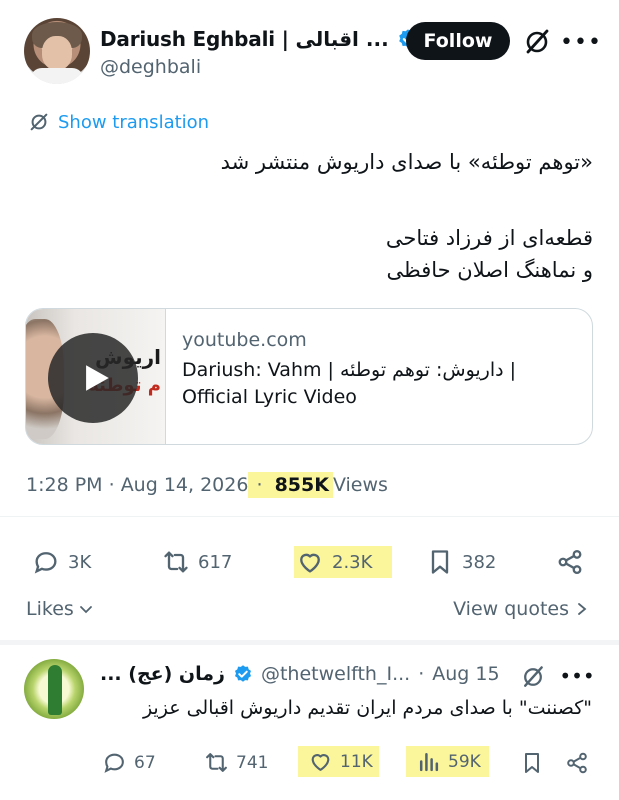  I want to click on views-icon, so click(429, 762).